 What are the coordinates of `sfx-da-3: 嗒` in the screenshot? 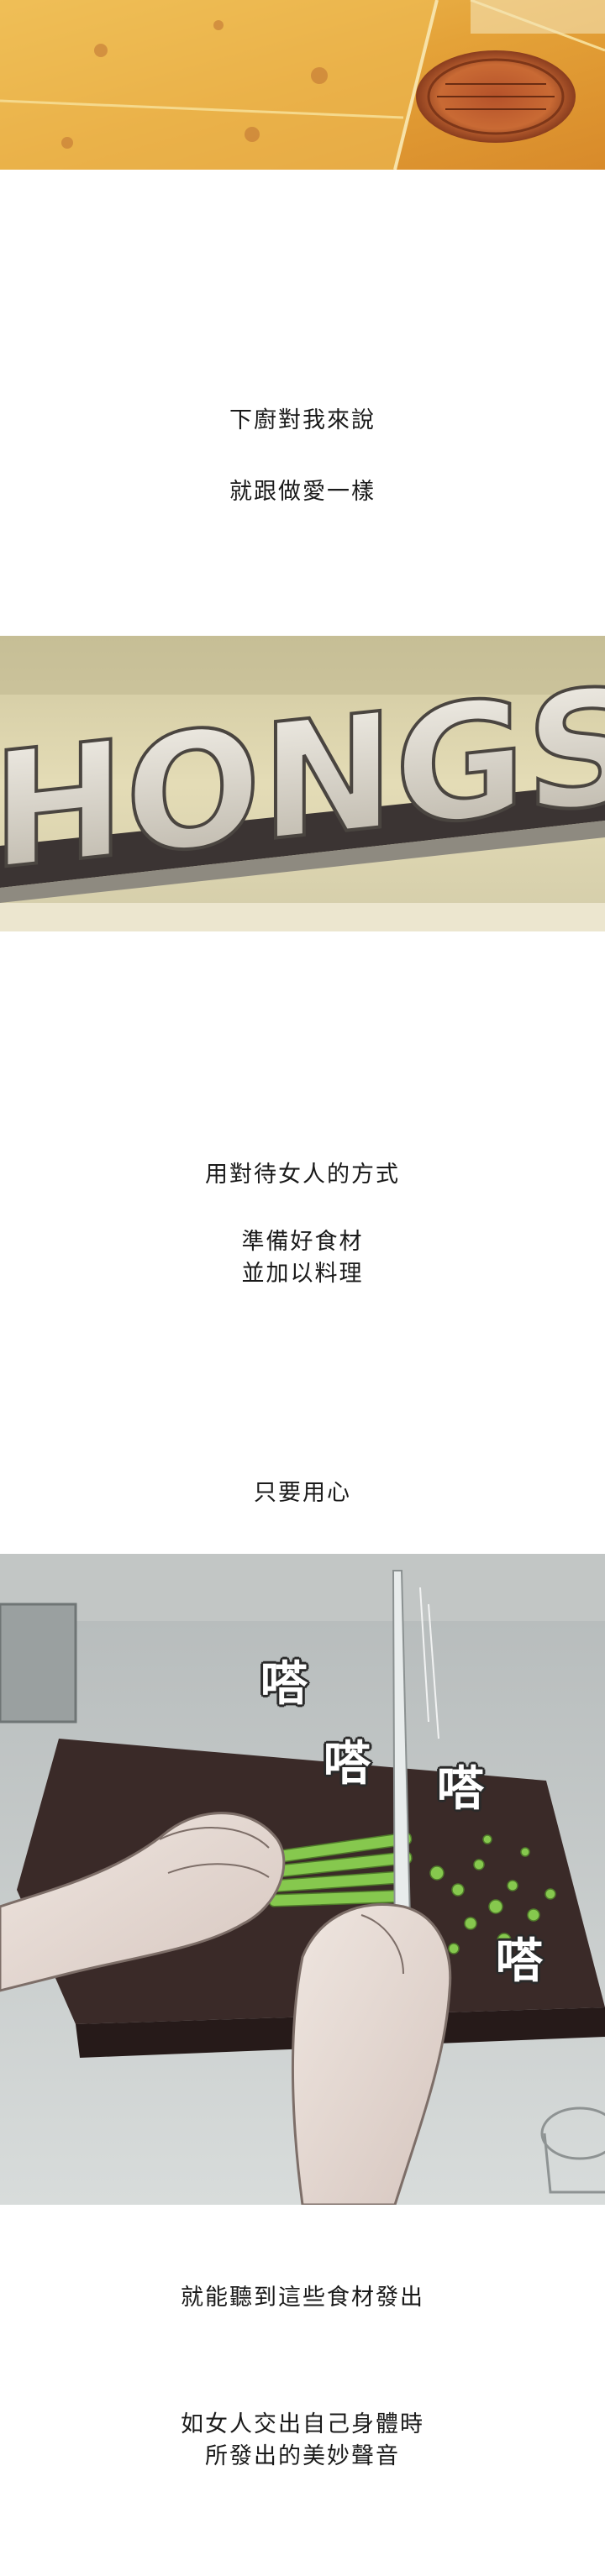 It's located at (461, 1789).